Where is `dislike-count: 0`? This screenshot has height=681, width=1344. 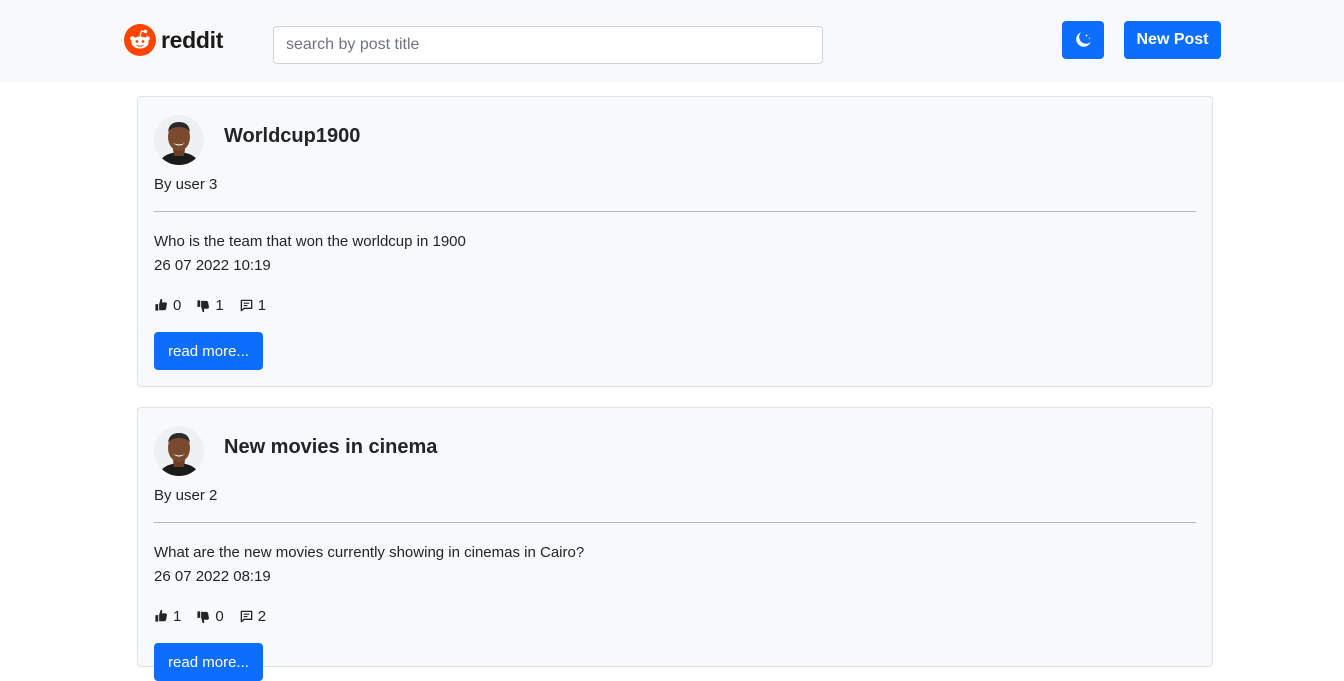
dislike-count: 0 is located at coordinates (219, 616).